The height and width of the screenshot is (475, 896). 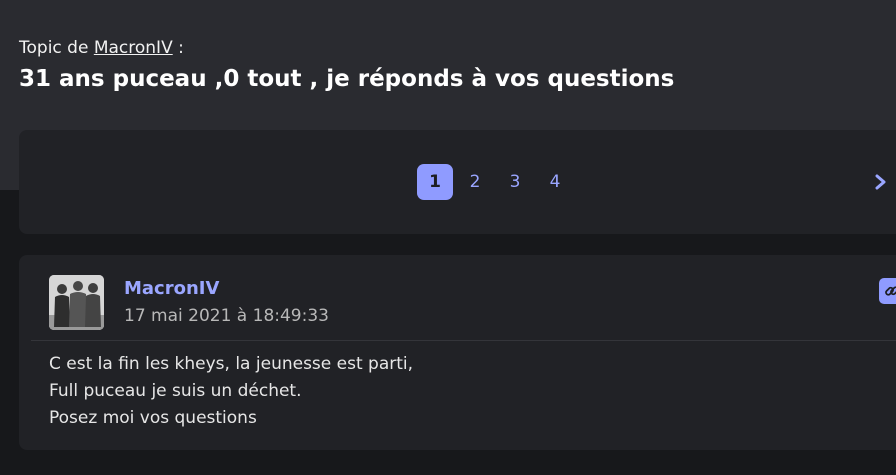 I want to click on topic-suffix: :, so click(x=178, y=48).